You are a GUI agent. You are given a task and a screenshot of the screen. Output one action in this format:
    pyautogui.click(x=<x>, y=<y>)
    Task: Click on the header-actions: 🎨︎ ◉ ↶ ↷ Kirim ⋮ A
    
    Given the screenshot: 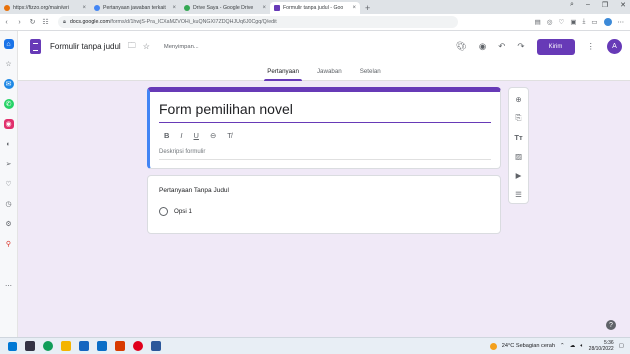 What is the action you would take?
    pyautogui.click(x=543, y=46)
    